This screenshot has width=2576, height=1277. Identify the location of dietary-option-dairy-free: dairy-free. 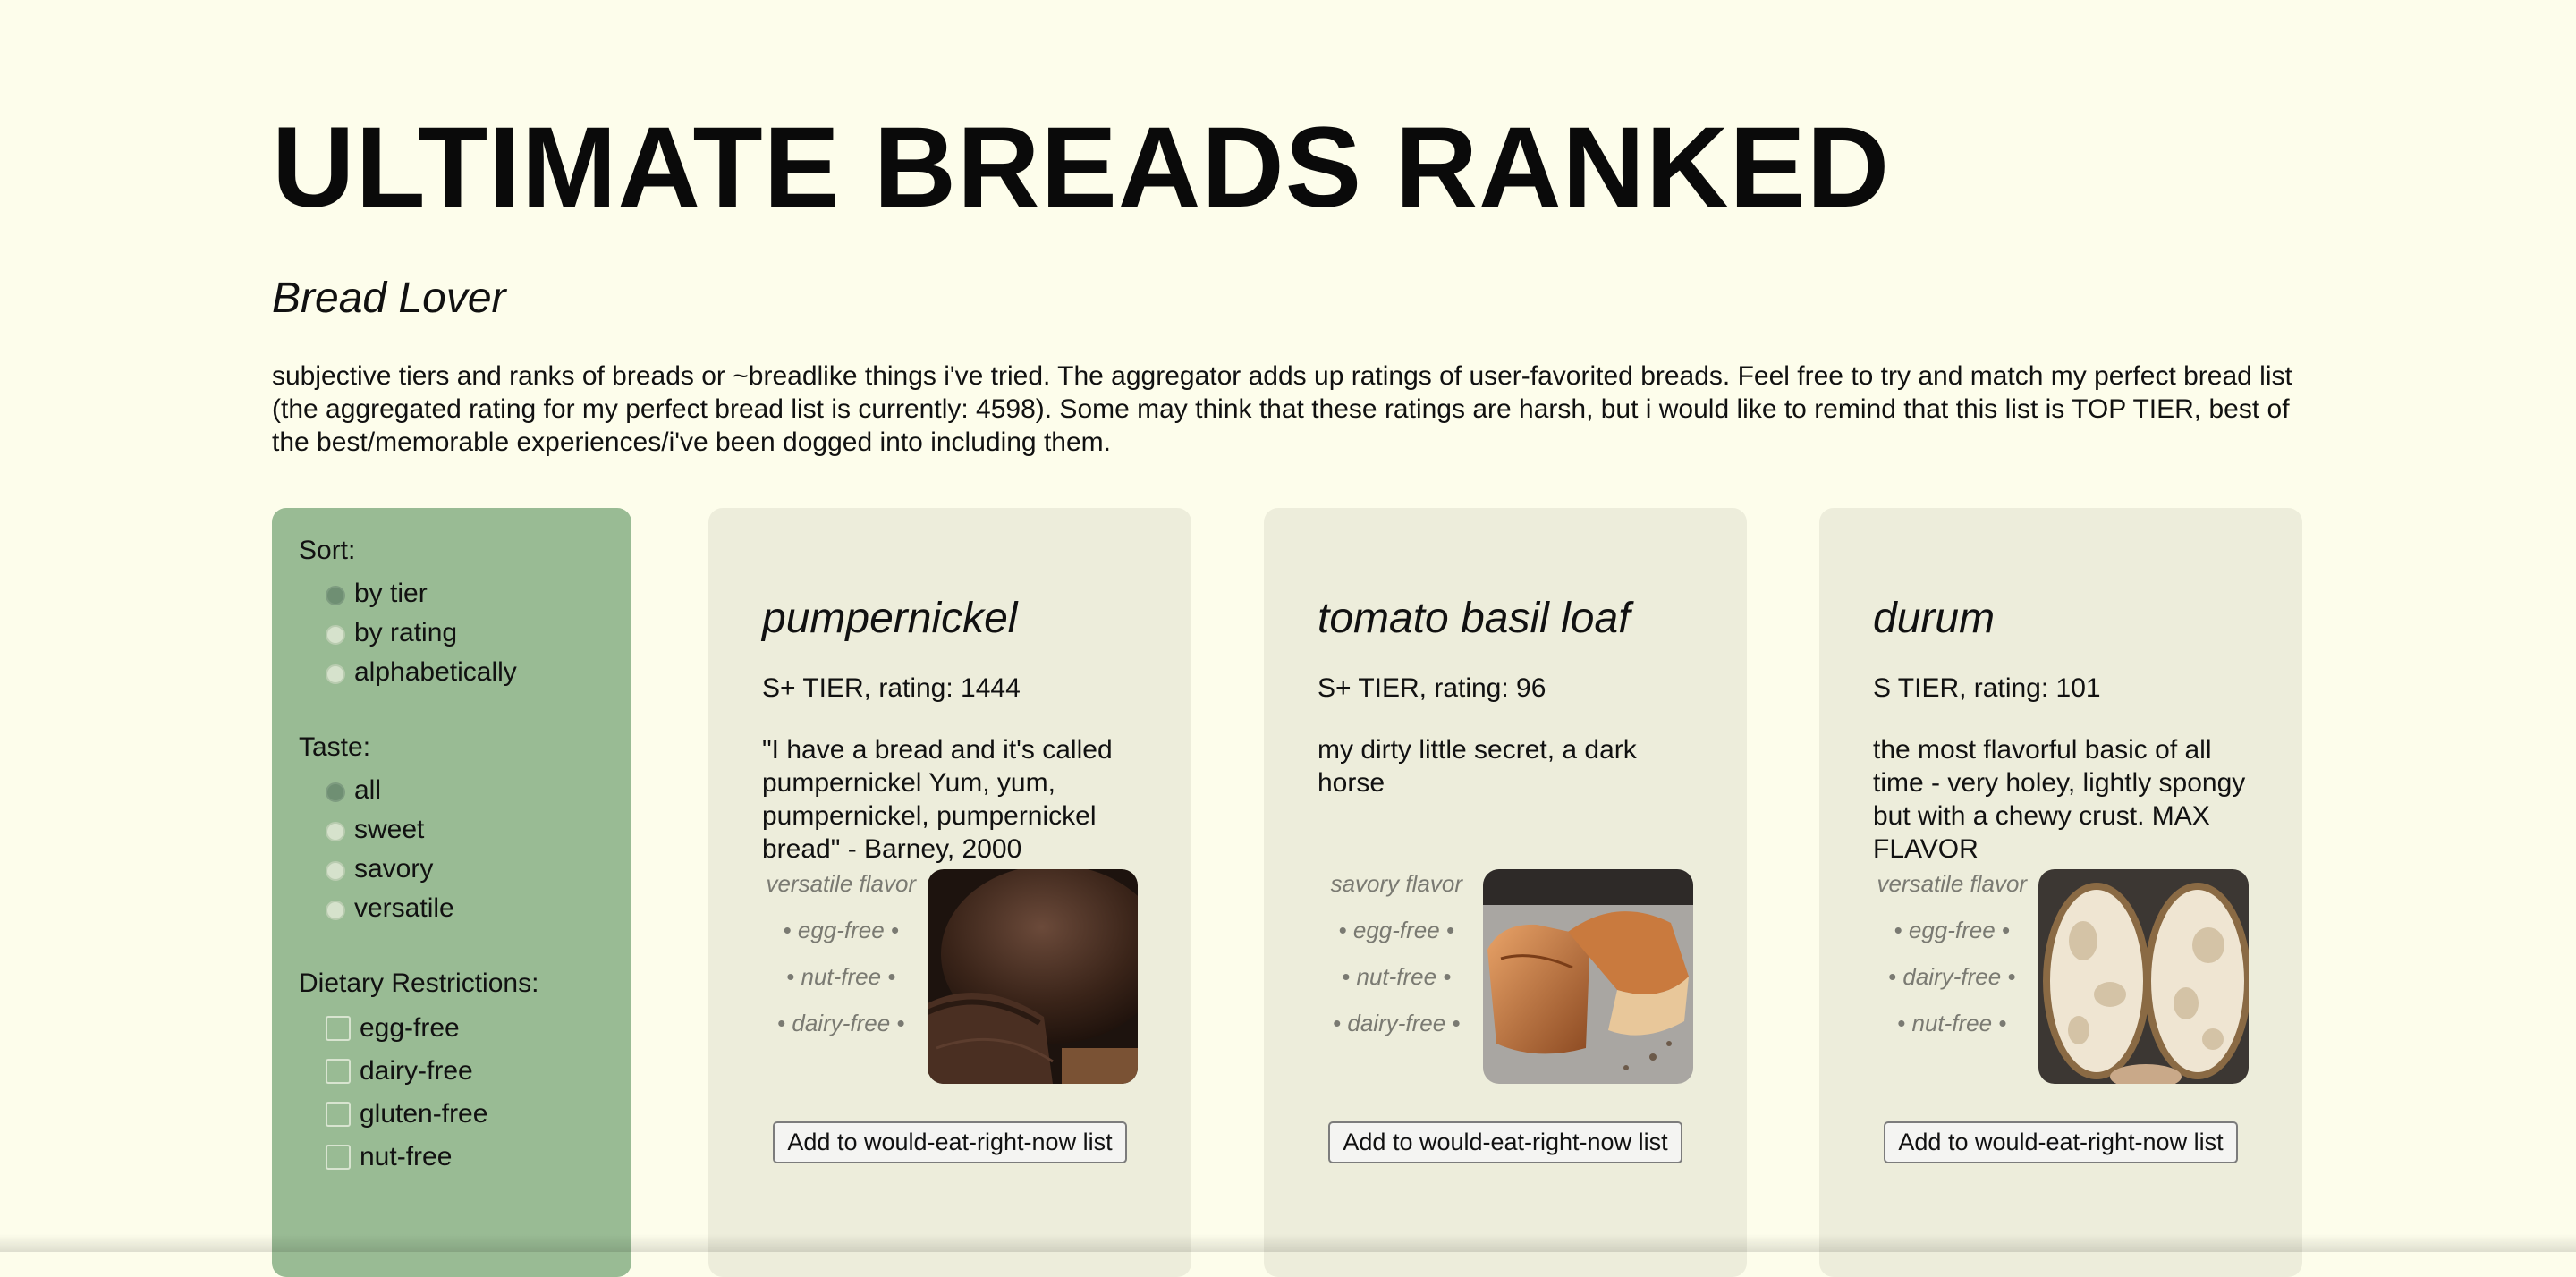
(452, 1071).